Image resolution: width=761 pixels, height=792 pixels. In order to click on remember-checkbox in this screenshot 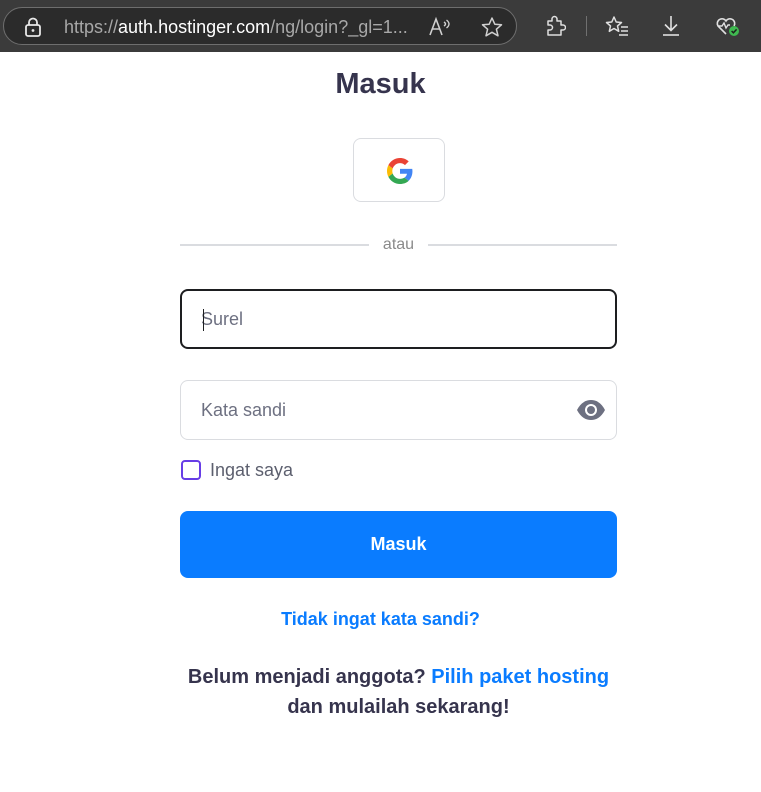, I will do `click(191, 470)`.